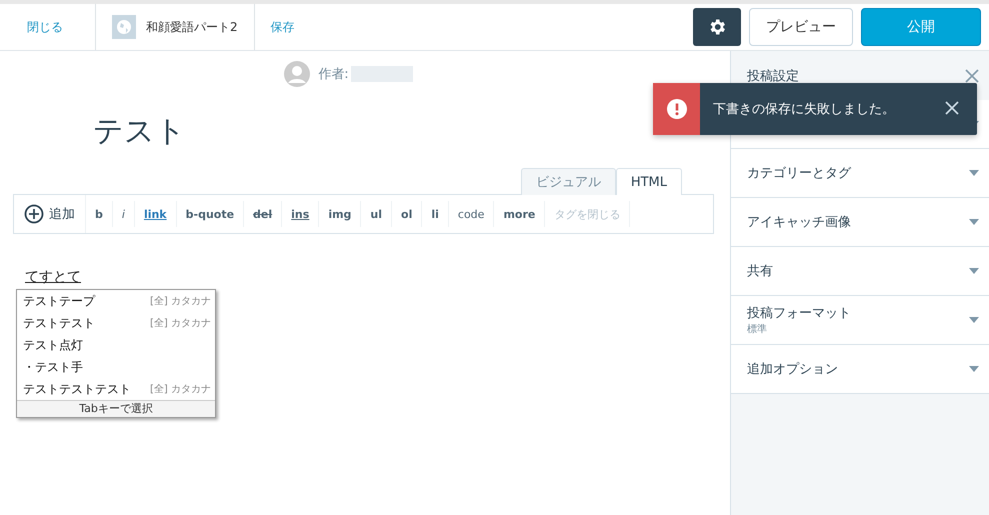 The image size is (989, 515). I want to click on close-icon, so click(952, 107).